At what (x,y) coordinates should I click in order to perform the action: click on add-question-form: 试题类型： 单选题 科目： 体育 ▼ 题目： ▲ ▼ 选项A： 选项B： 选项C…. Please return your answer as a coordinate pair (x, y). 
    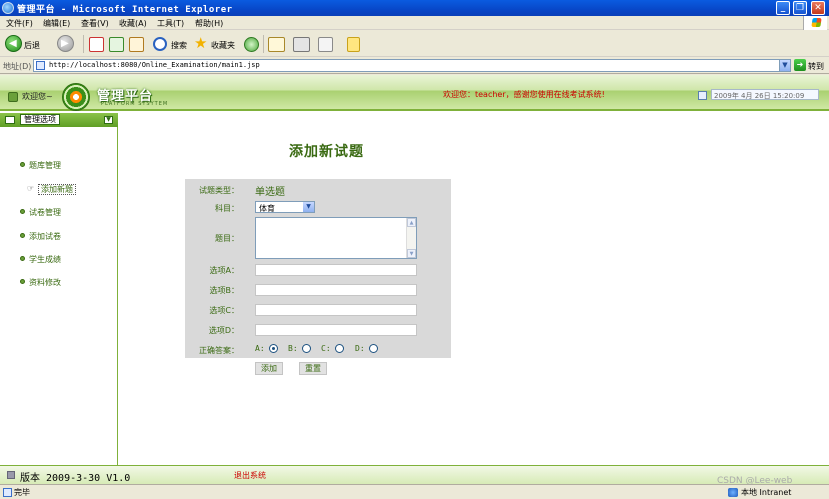
    Looking at the image, I should click on (318, 268).